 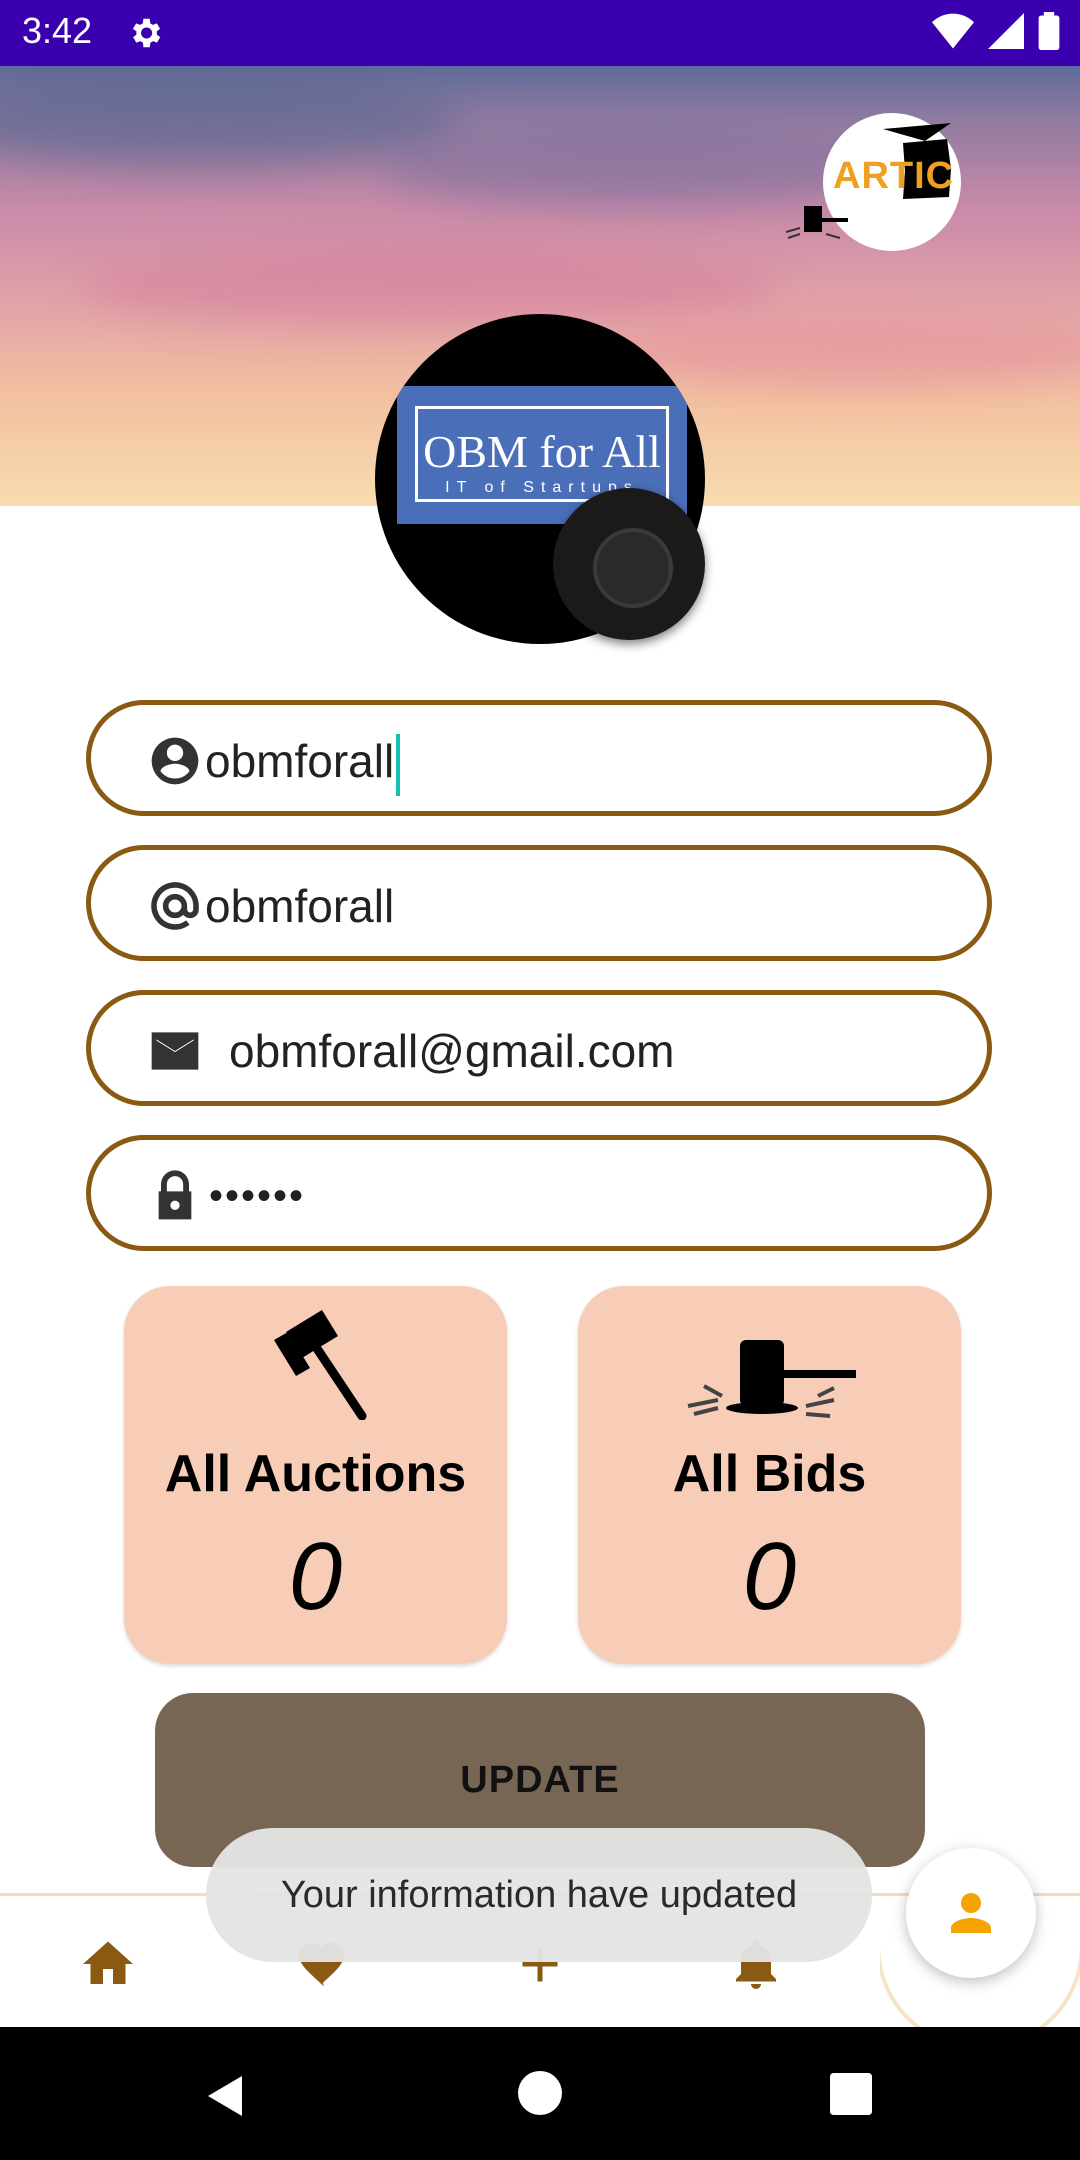 What do you see at coordinates (851, 2094) in the screenshot?
I see `recents-icon` at bounding box center [851, 2094].